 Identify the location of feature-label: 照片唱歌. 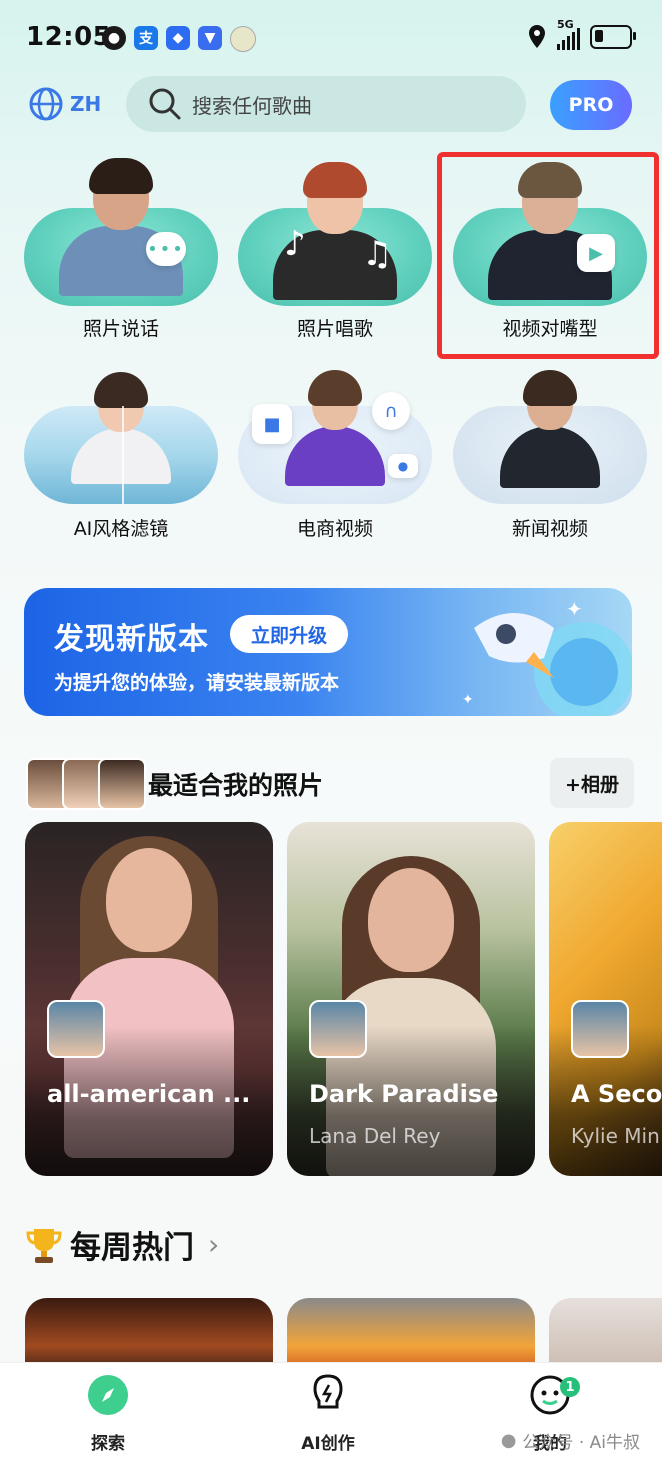
(334, 329).